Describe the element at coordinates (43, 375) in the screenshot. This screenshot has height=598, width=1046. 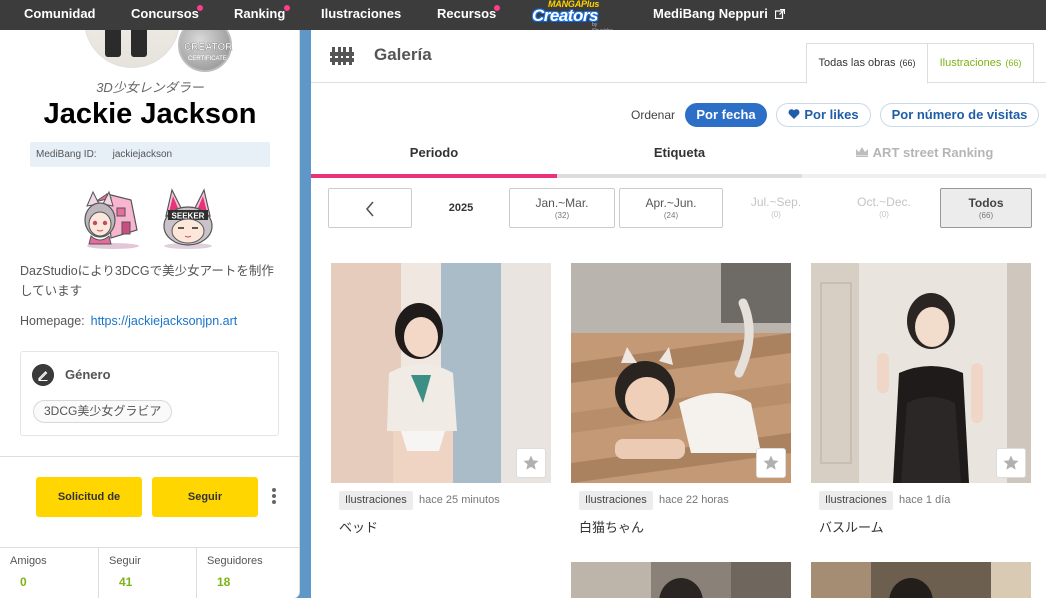
I see `pencil-icon` at that location.